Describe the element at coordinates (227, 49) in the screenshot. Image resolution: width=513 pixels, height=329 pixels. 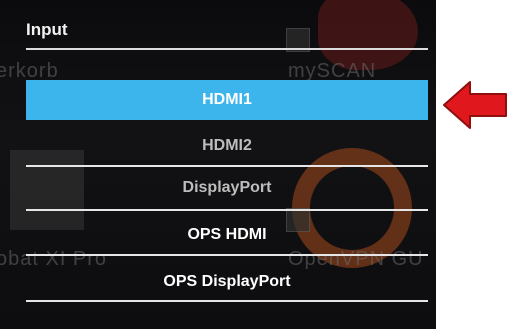
I see `title-divider` at that location.